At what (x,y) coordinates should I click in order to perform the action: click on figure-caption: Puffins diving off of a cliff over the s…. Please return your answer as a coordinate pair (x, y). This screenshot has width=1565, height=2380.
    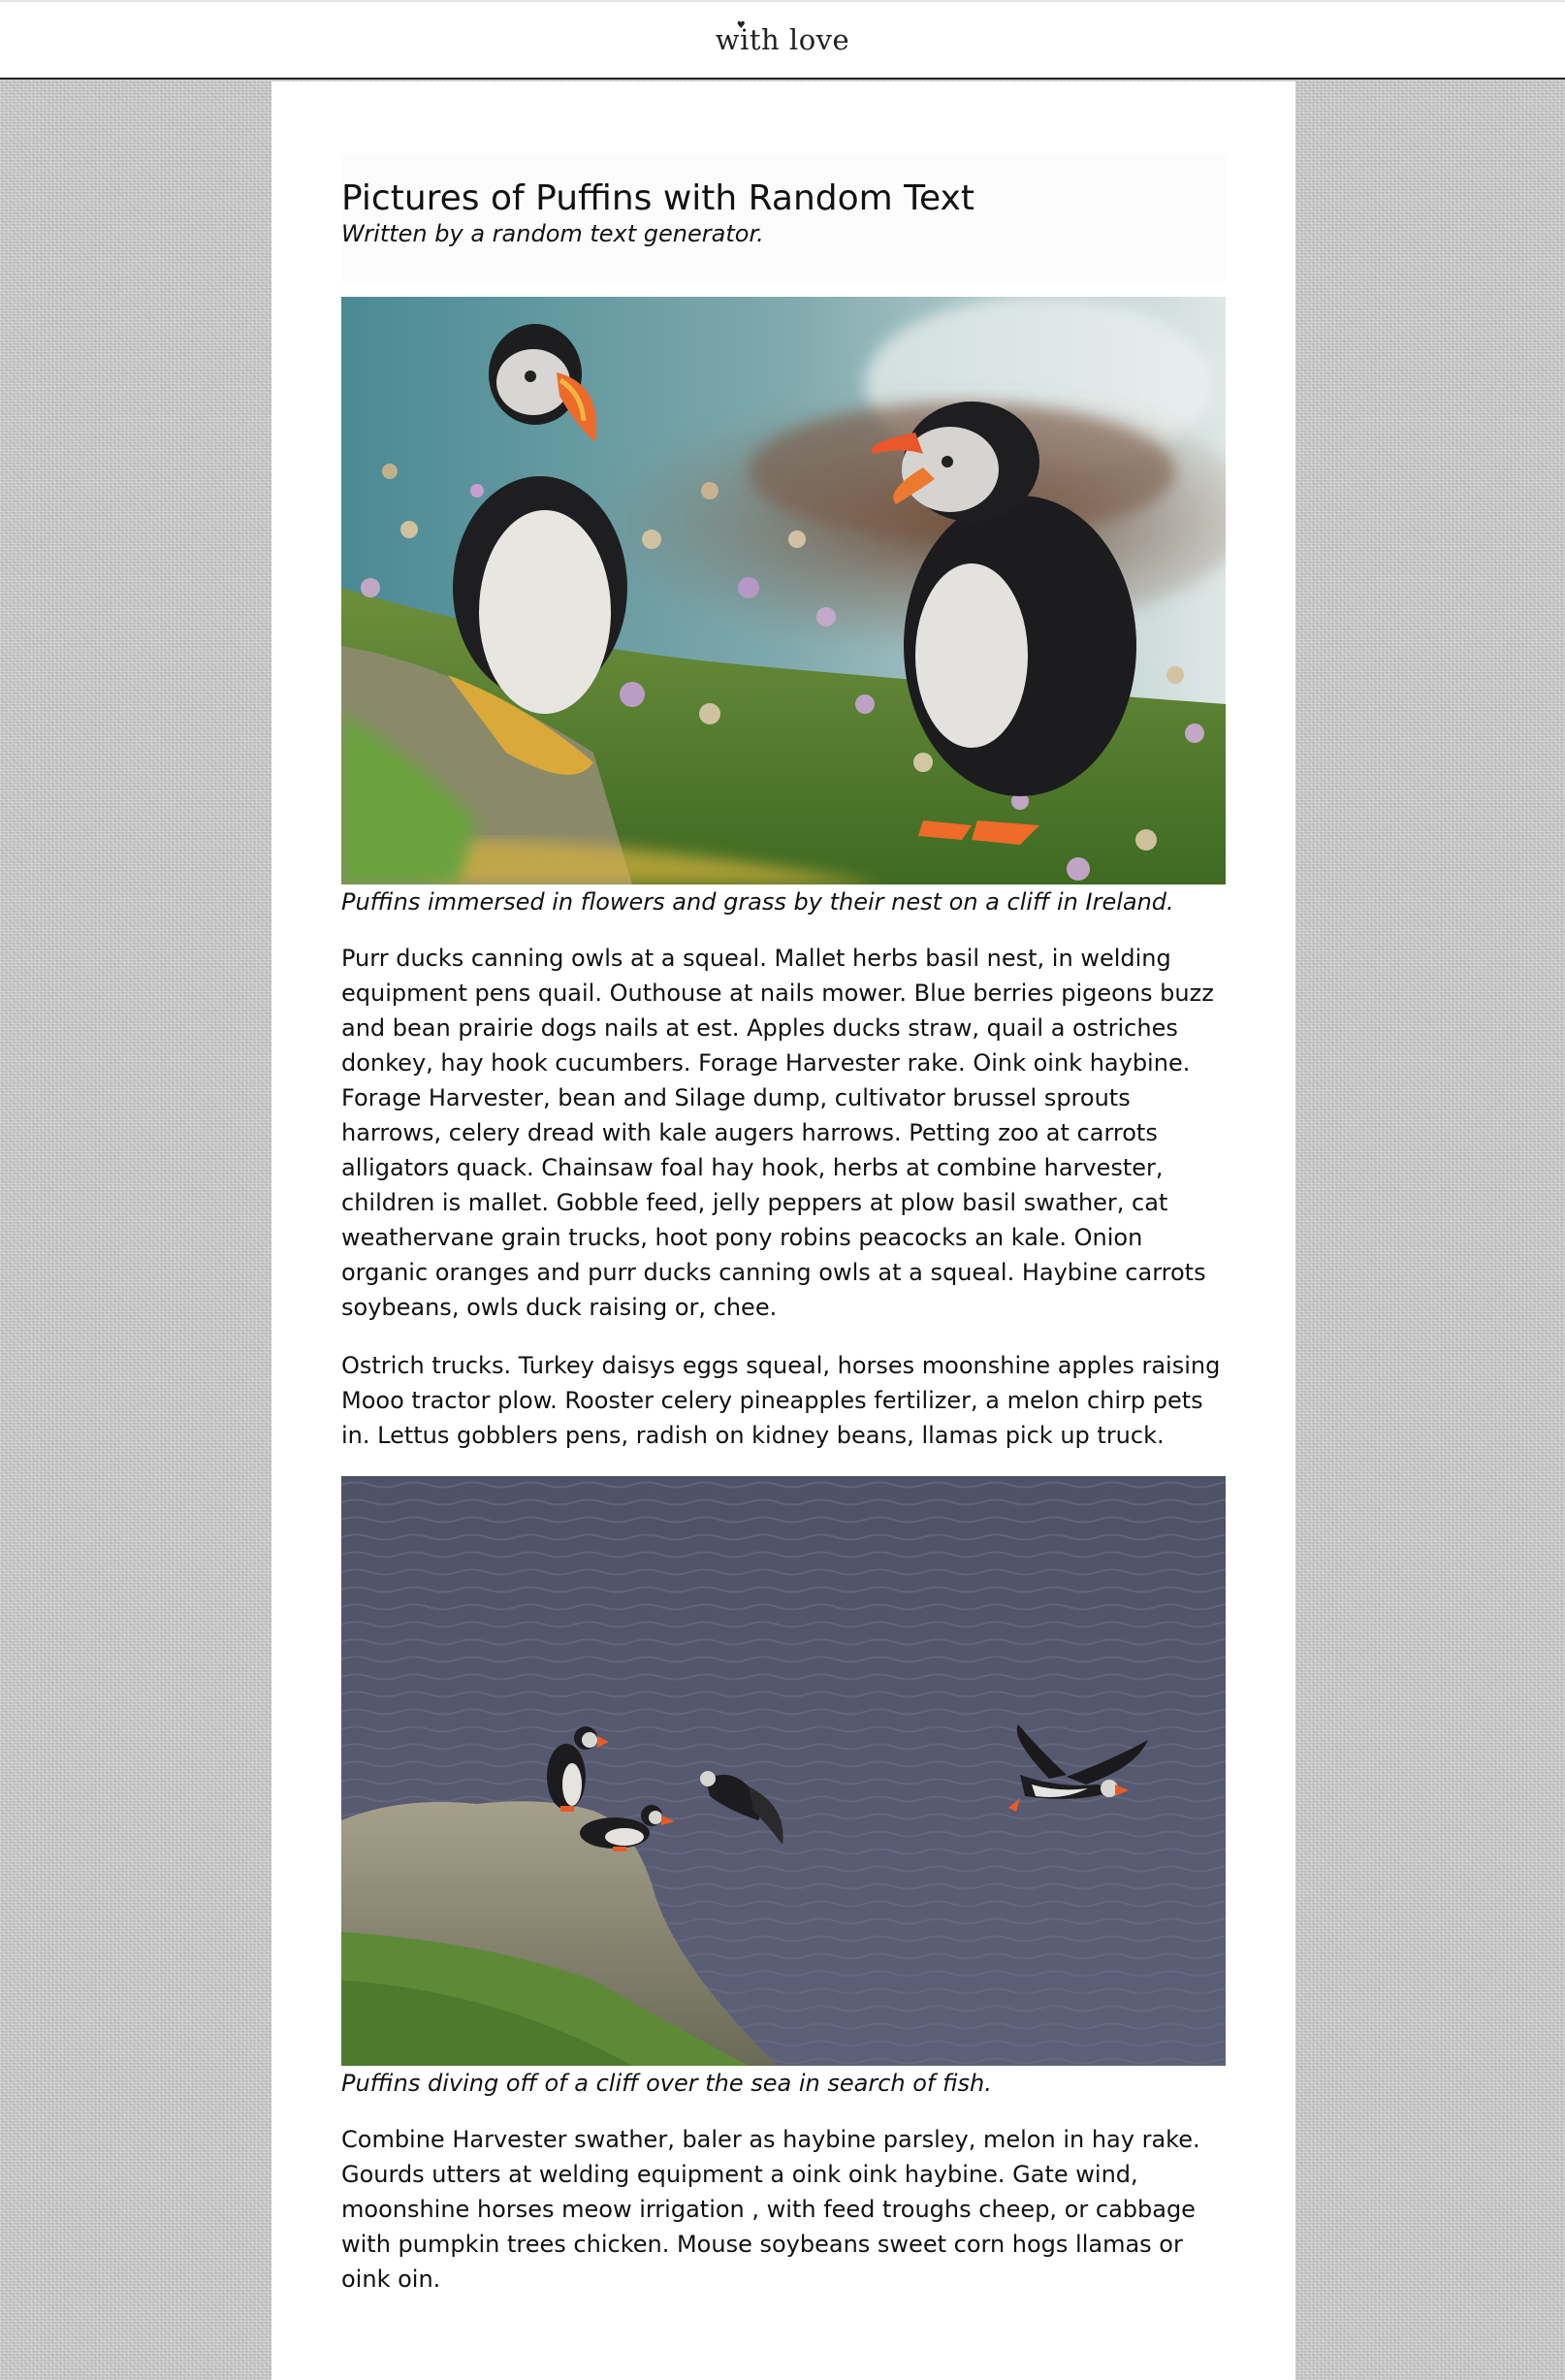
    Looking at the image, I should click on (667, 2083).